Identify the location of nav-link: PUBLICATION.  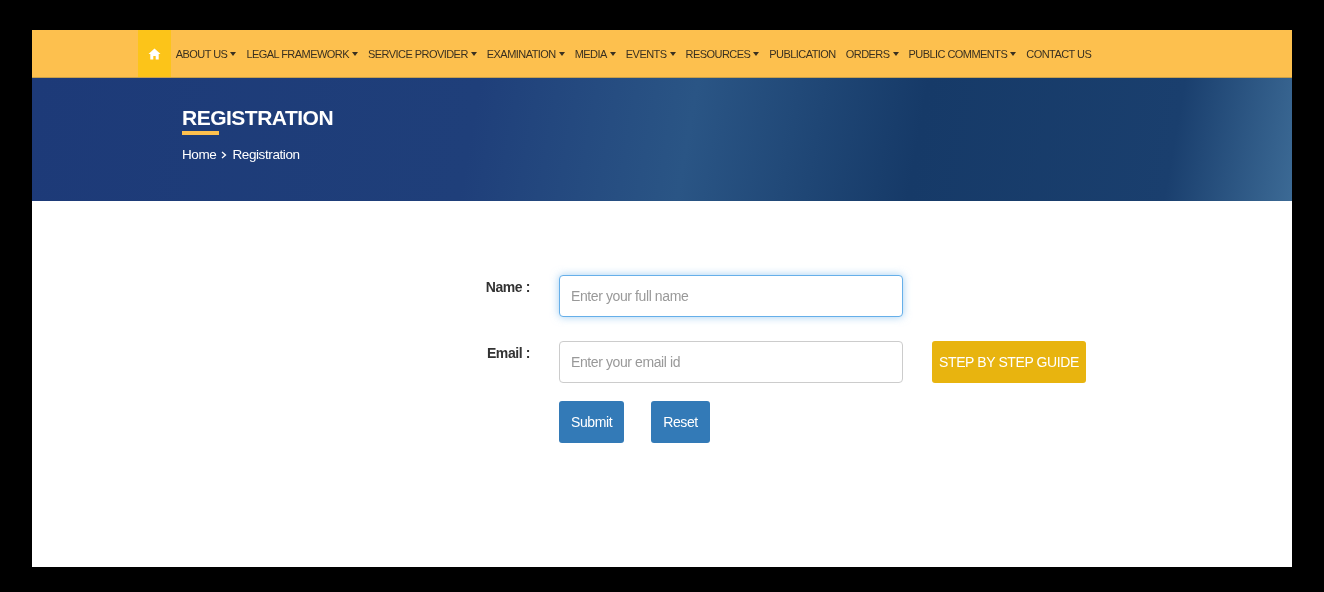
(802, 53).